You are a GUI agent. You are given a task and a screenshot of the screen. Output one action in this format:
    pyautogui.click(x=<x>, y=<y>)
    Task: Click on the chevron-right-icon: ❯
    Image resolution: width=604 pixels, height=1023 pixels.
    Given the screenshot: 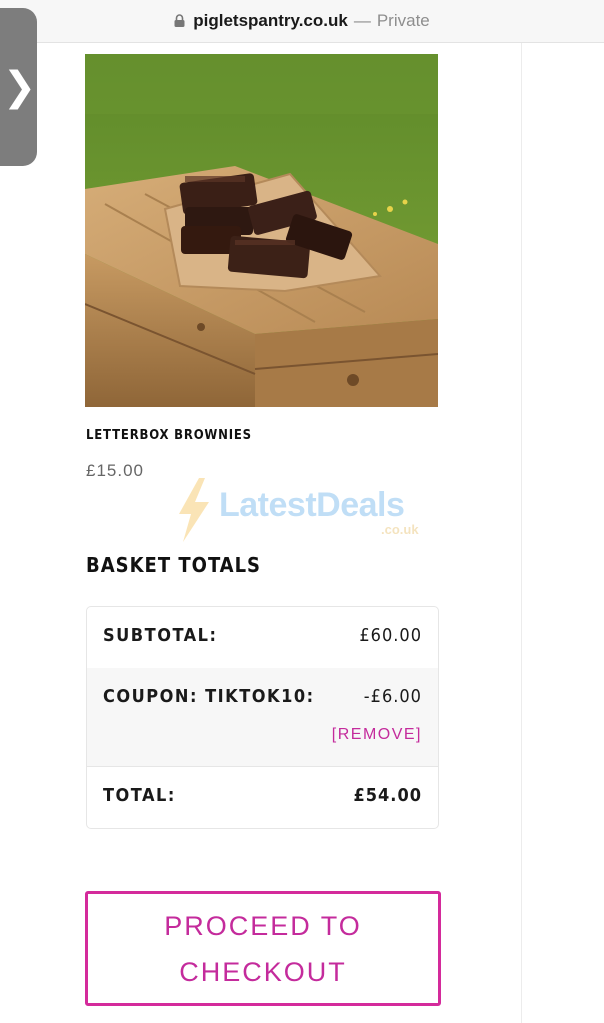 What is the action you would take?
    pyautogui.click(x=19, y=87)
    